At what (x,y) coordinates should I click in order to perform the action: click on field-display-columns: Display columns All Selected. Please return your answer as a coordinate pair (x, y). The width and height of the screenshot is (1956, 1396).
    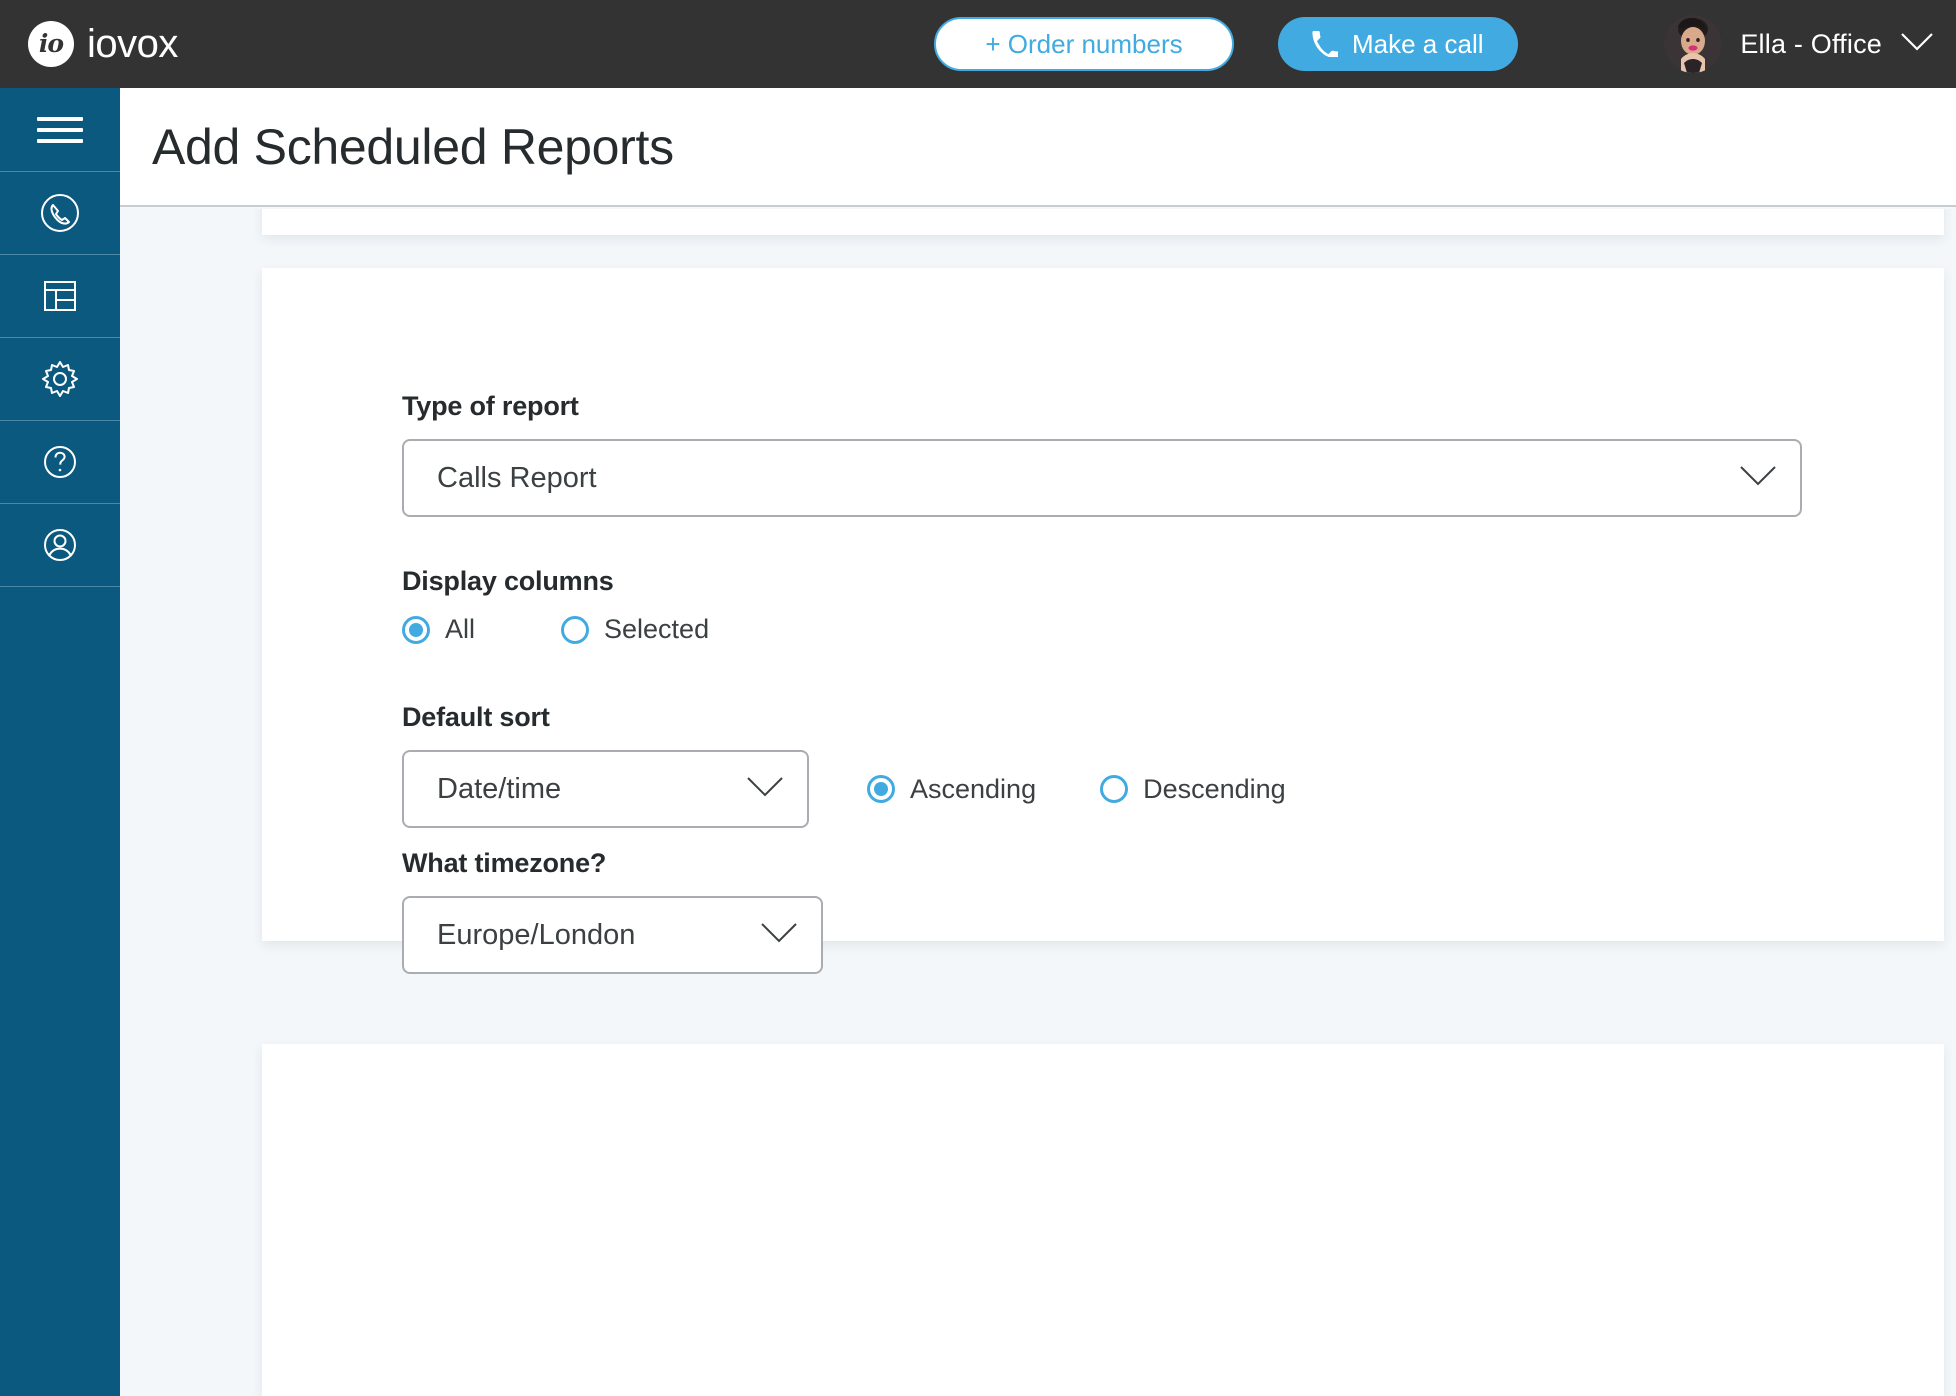
    Looking at the image, I should click on (555, 605).